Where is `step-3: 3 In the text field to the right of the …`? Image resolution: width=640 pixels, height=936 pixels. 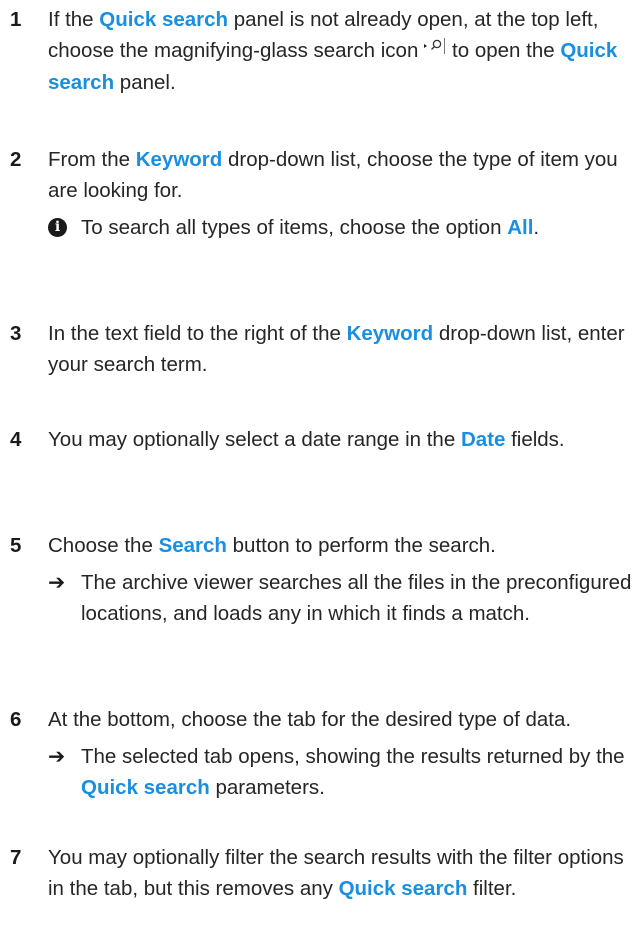
step-3: 3 In the text field to the right of the … is located at coordinates (324, 349).